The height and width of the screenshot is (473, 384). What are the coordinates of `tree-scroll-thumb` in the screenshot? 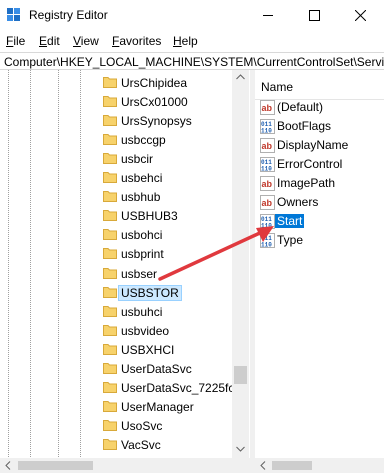 It's located at (240, 375).